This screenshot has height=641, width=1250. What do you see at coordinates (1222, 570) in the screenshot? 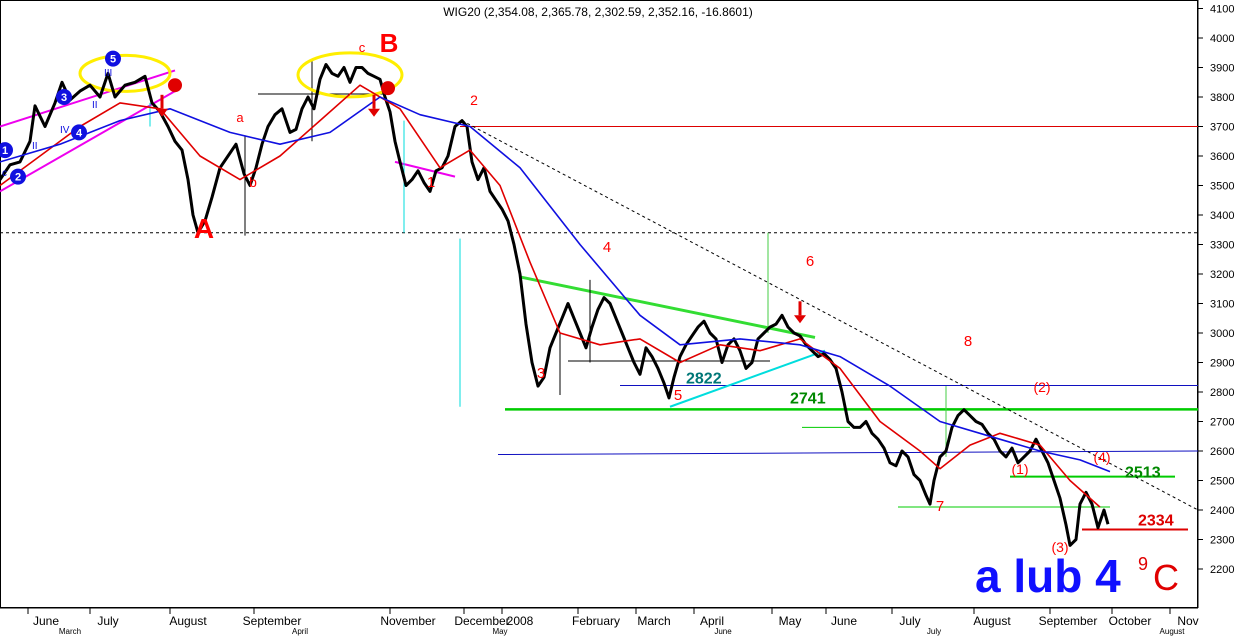
I see `y-tick-label: 2200` at bounding box center [1222, 570].